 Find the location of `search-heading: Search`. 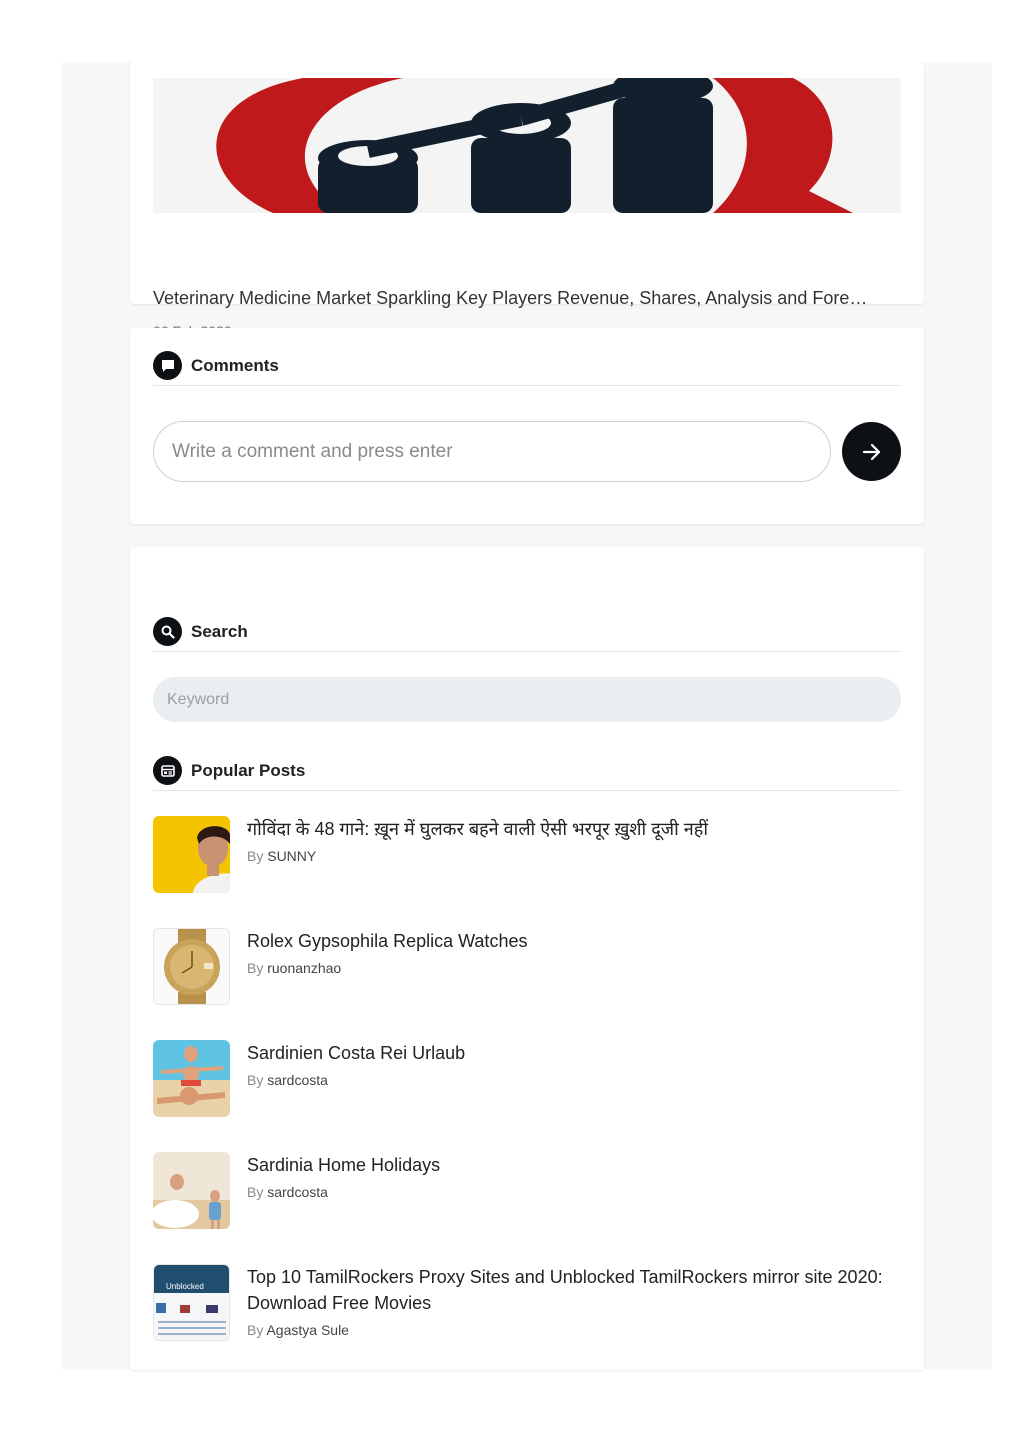

search-heading: Search is located at coordinates (219, 631).